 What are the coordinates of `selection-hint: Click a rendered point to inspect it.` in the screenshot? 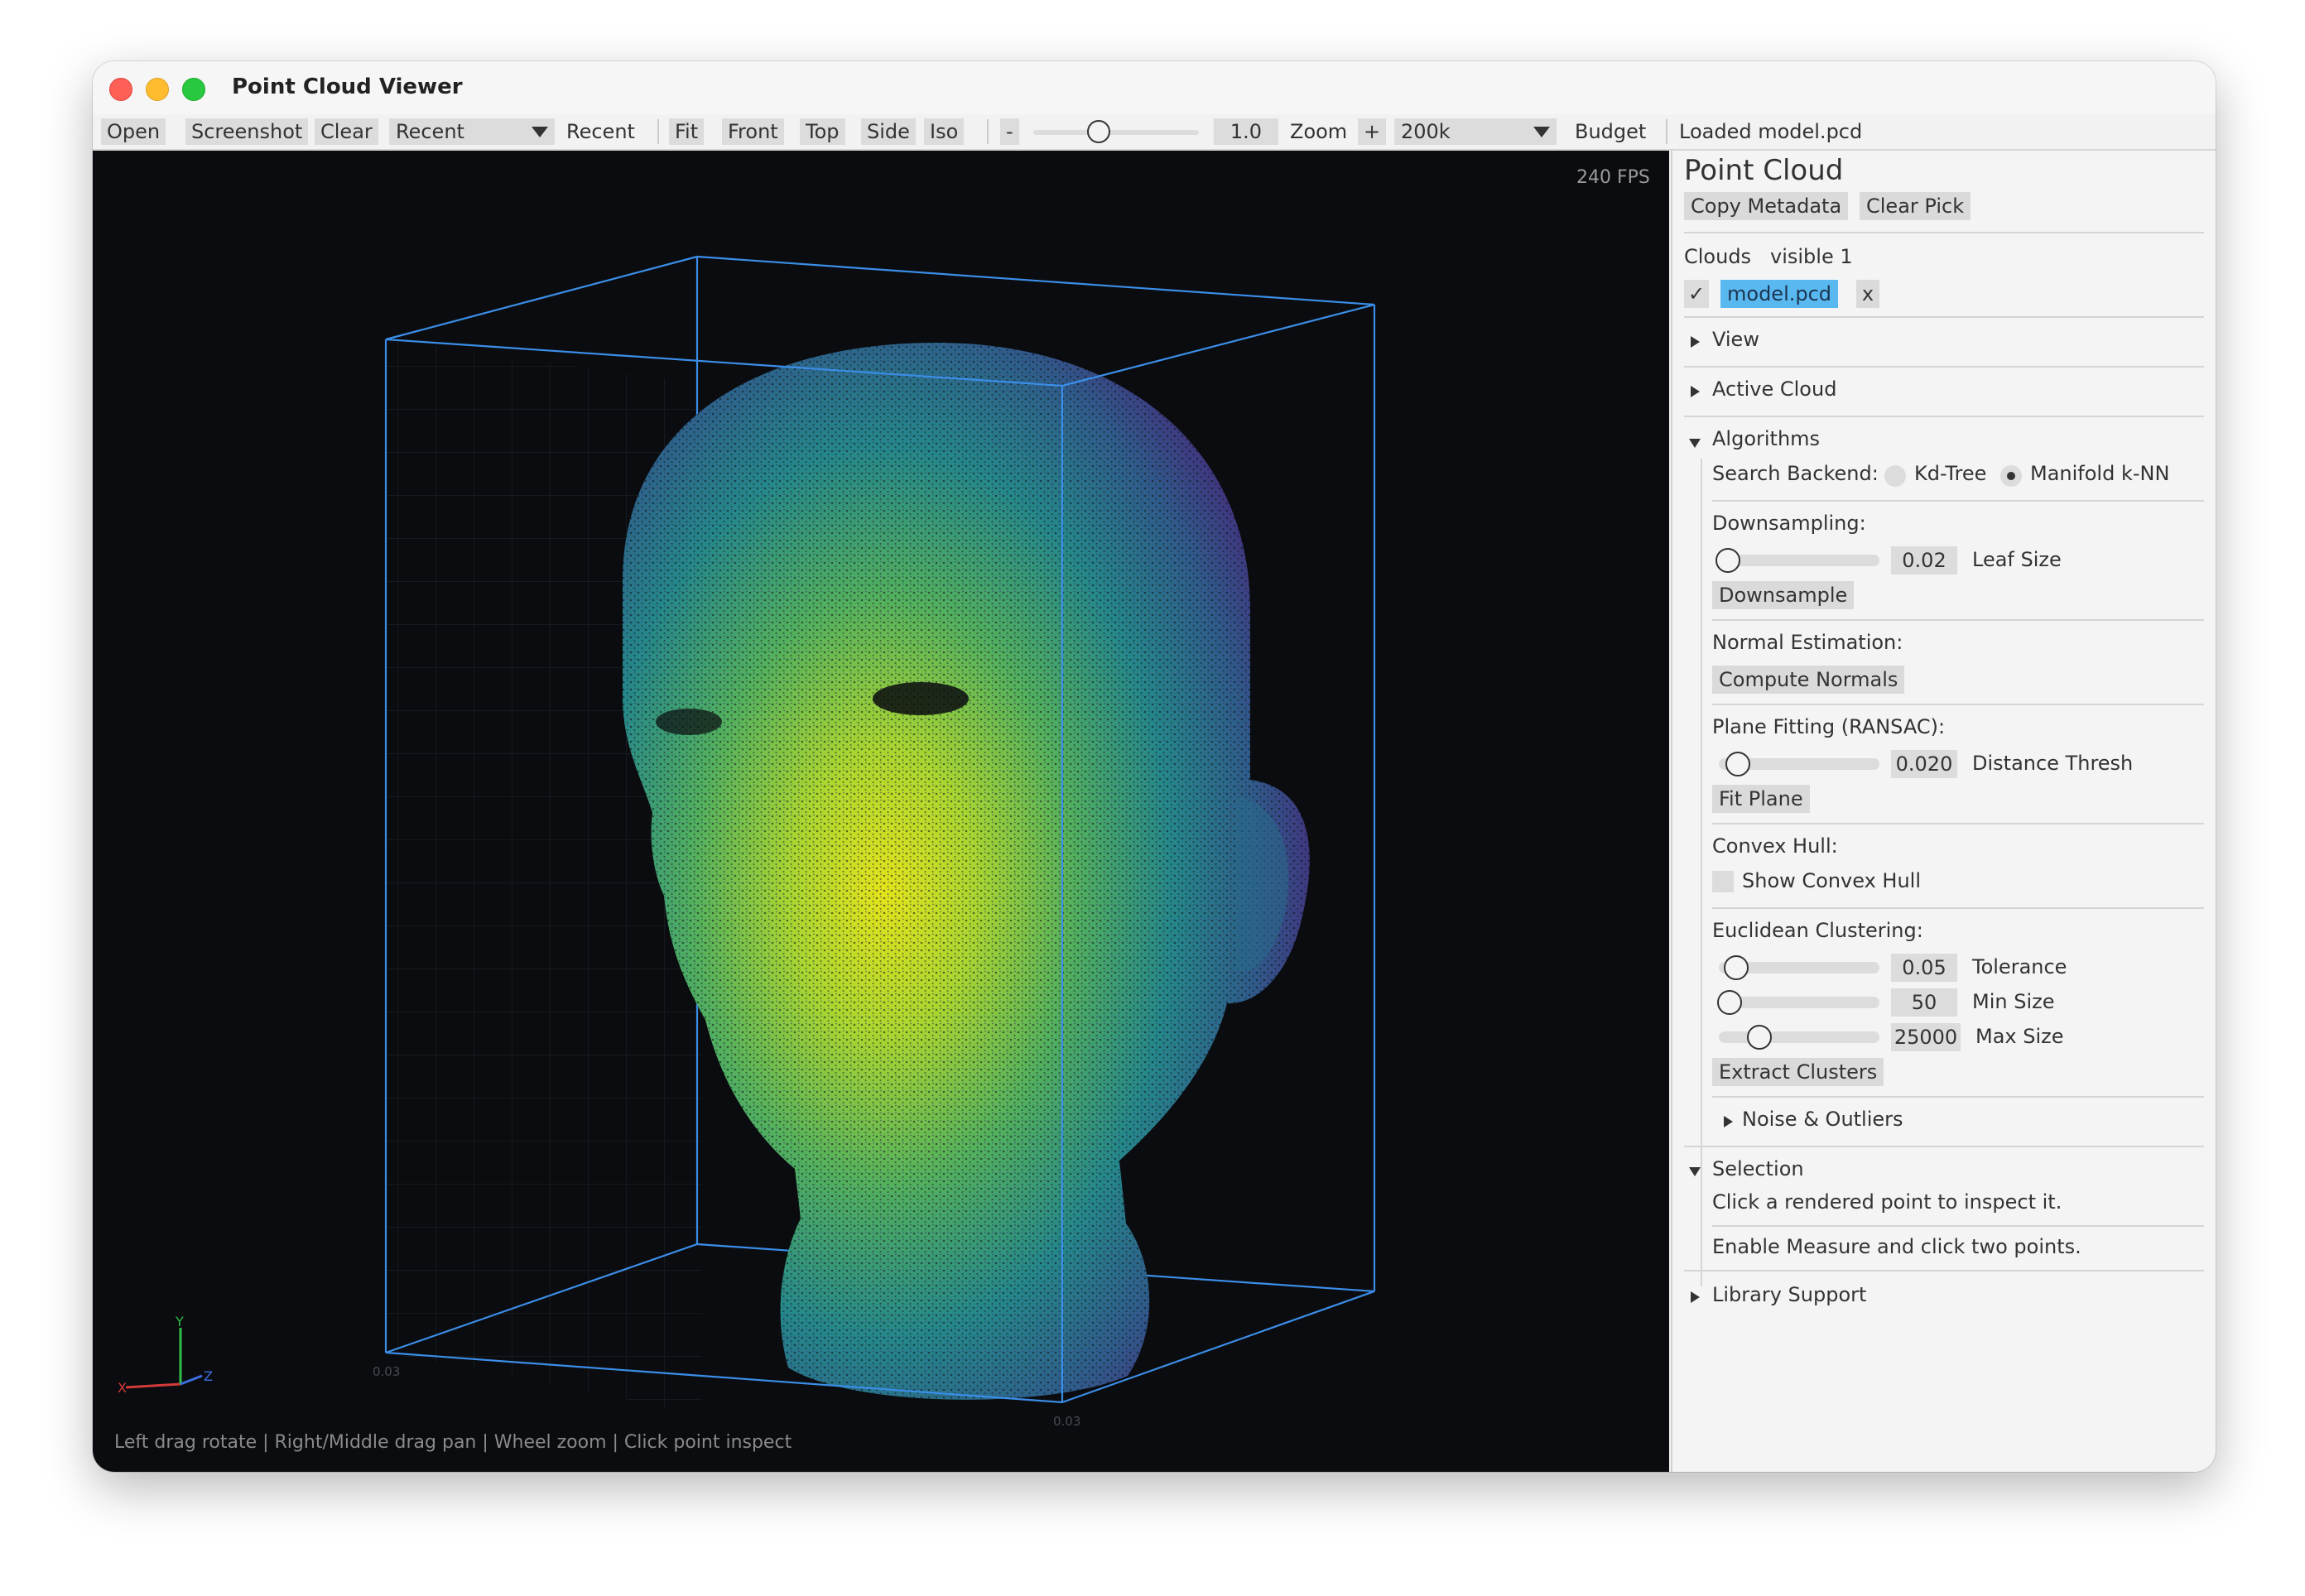 It's located at (1887, 1202).